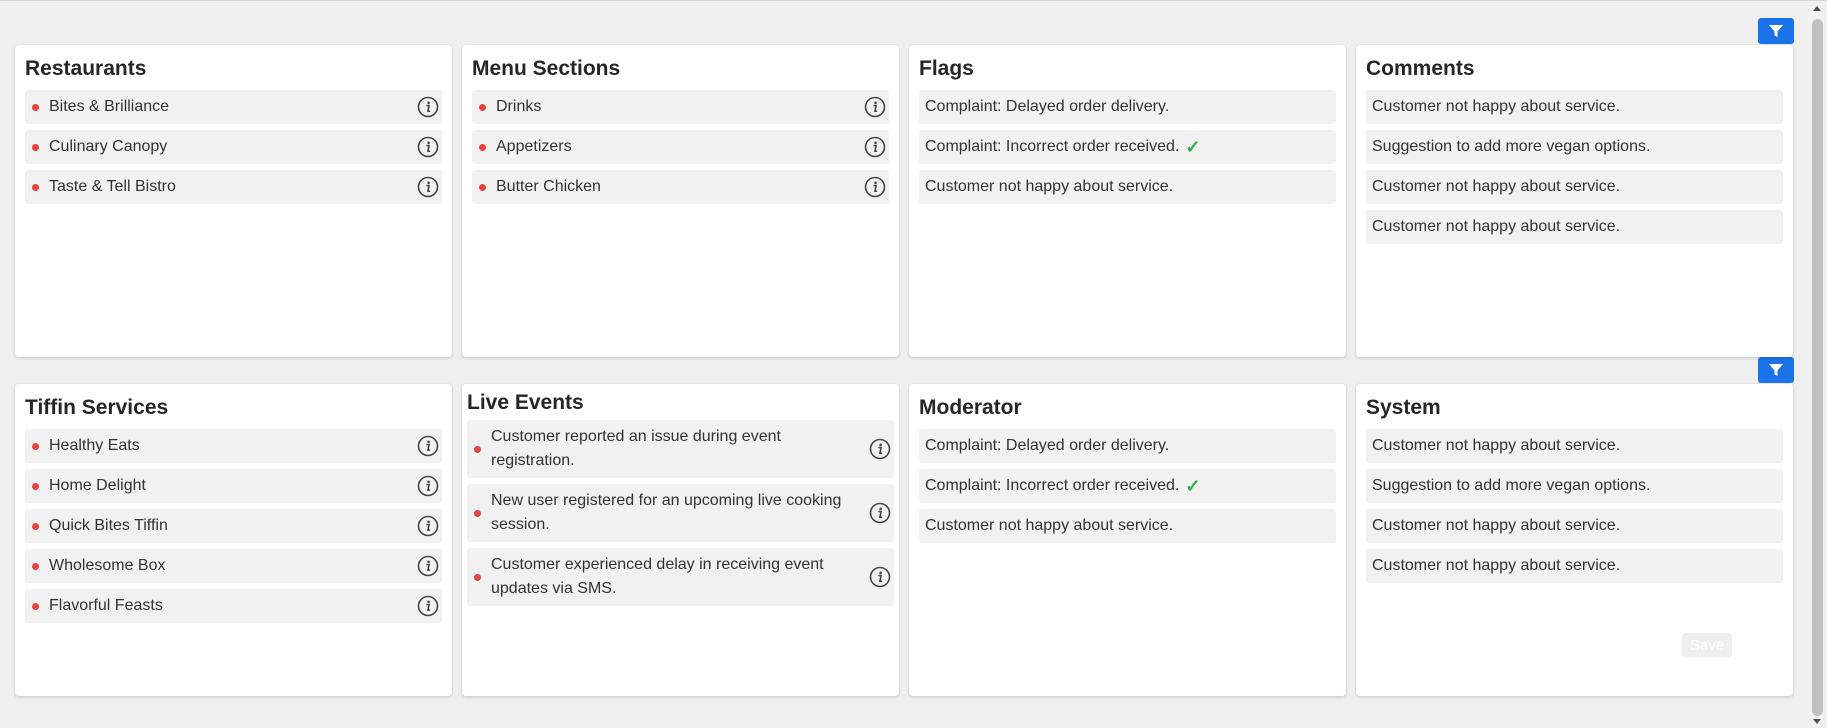 Image resolution: width=1827 pixels, height=728 pixels. Describe the element at coordinates (233, 486) in the screenshot. I see `list-item: Home Delight` at that location.